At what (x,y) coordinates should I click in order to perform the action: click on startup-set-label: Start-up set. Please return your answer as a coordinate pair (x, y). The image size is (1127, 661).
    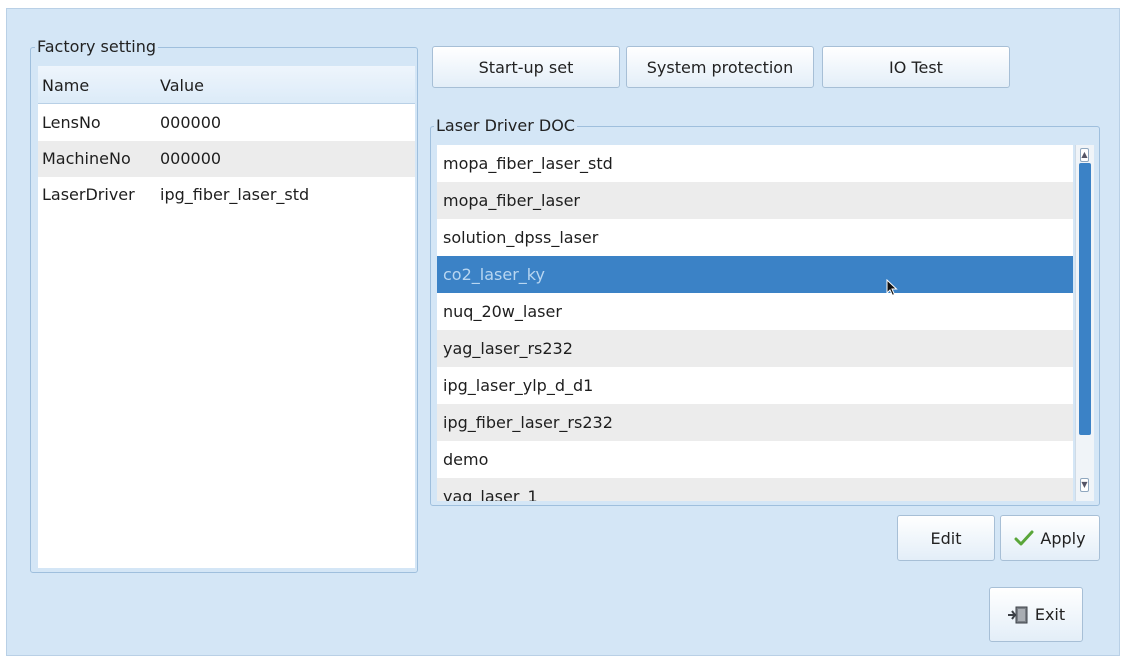
    Looking at the image, I should click on (526, 67).